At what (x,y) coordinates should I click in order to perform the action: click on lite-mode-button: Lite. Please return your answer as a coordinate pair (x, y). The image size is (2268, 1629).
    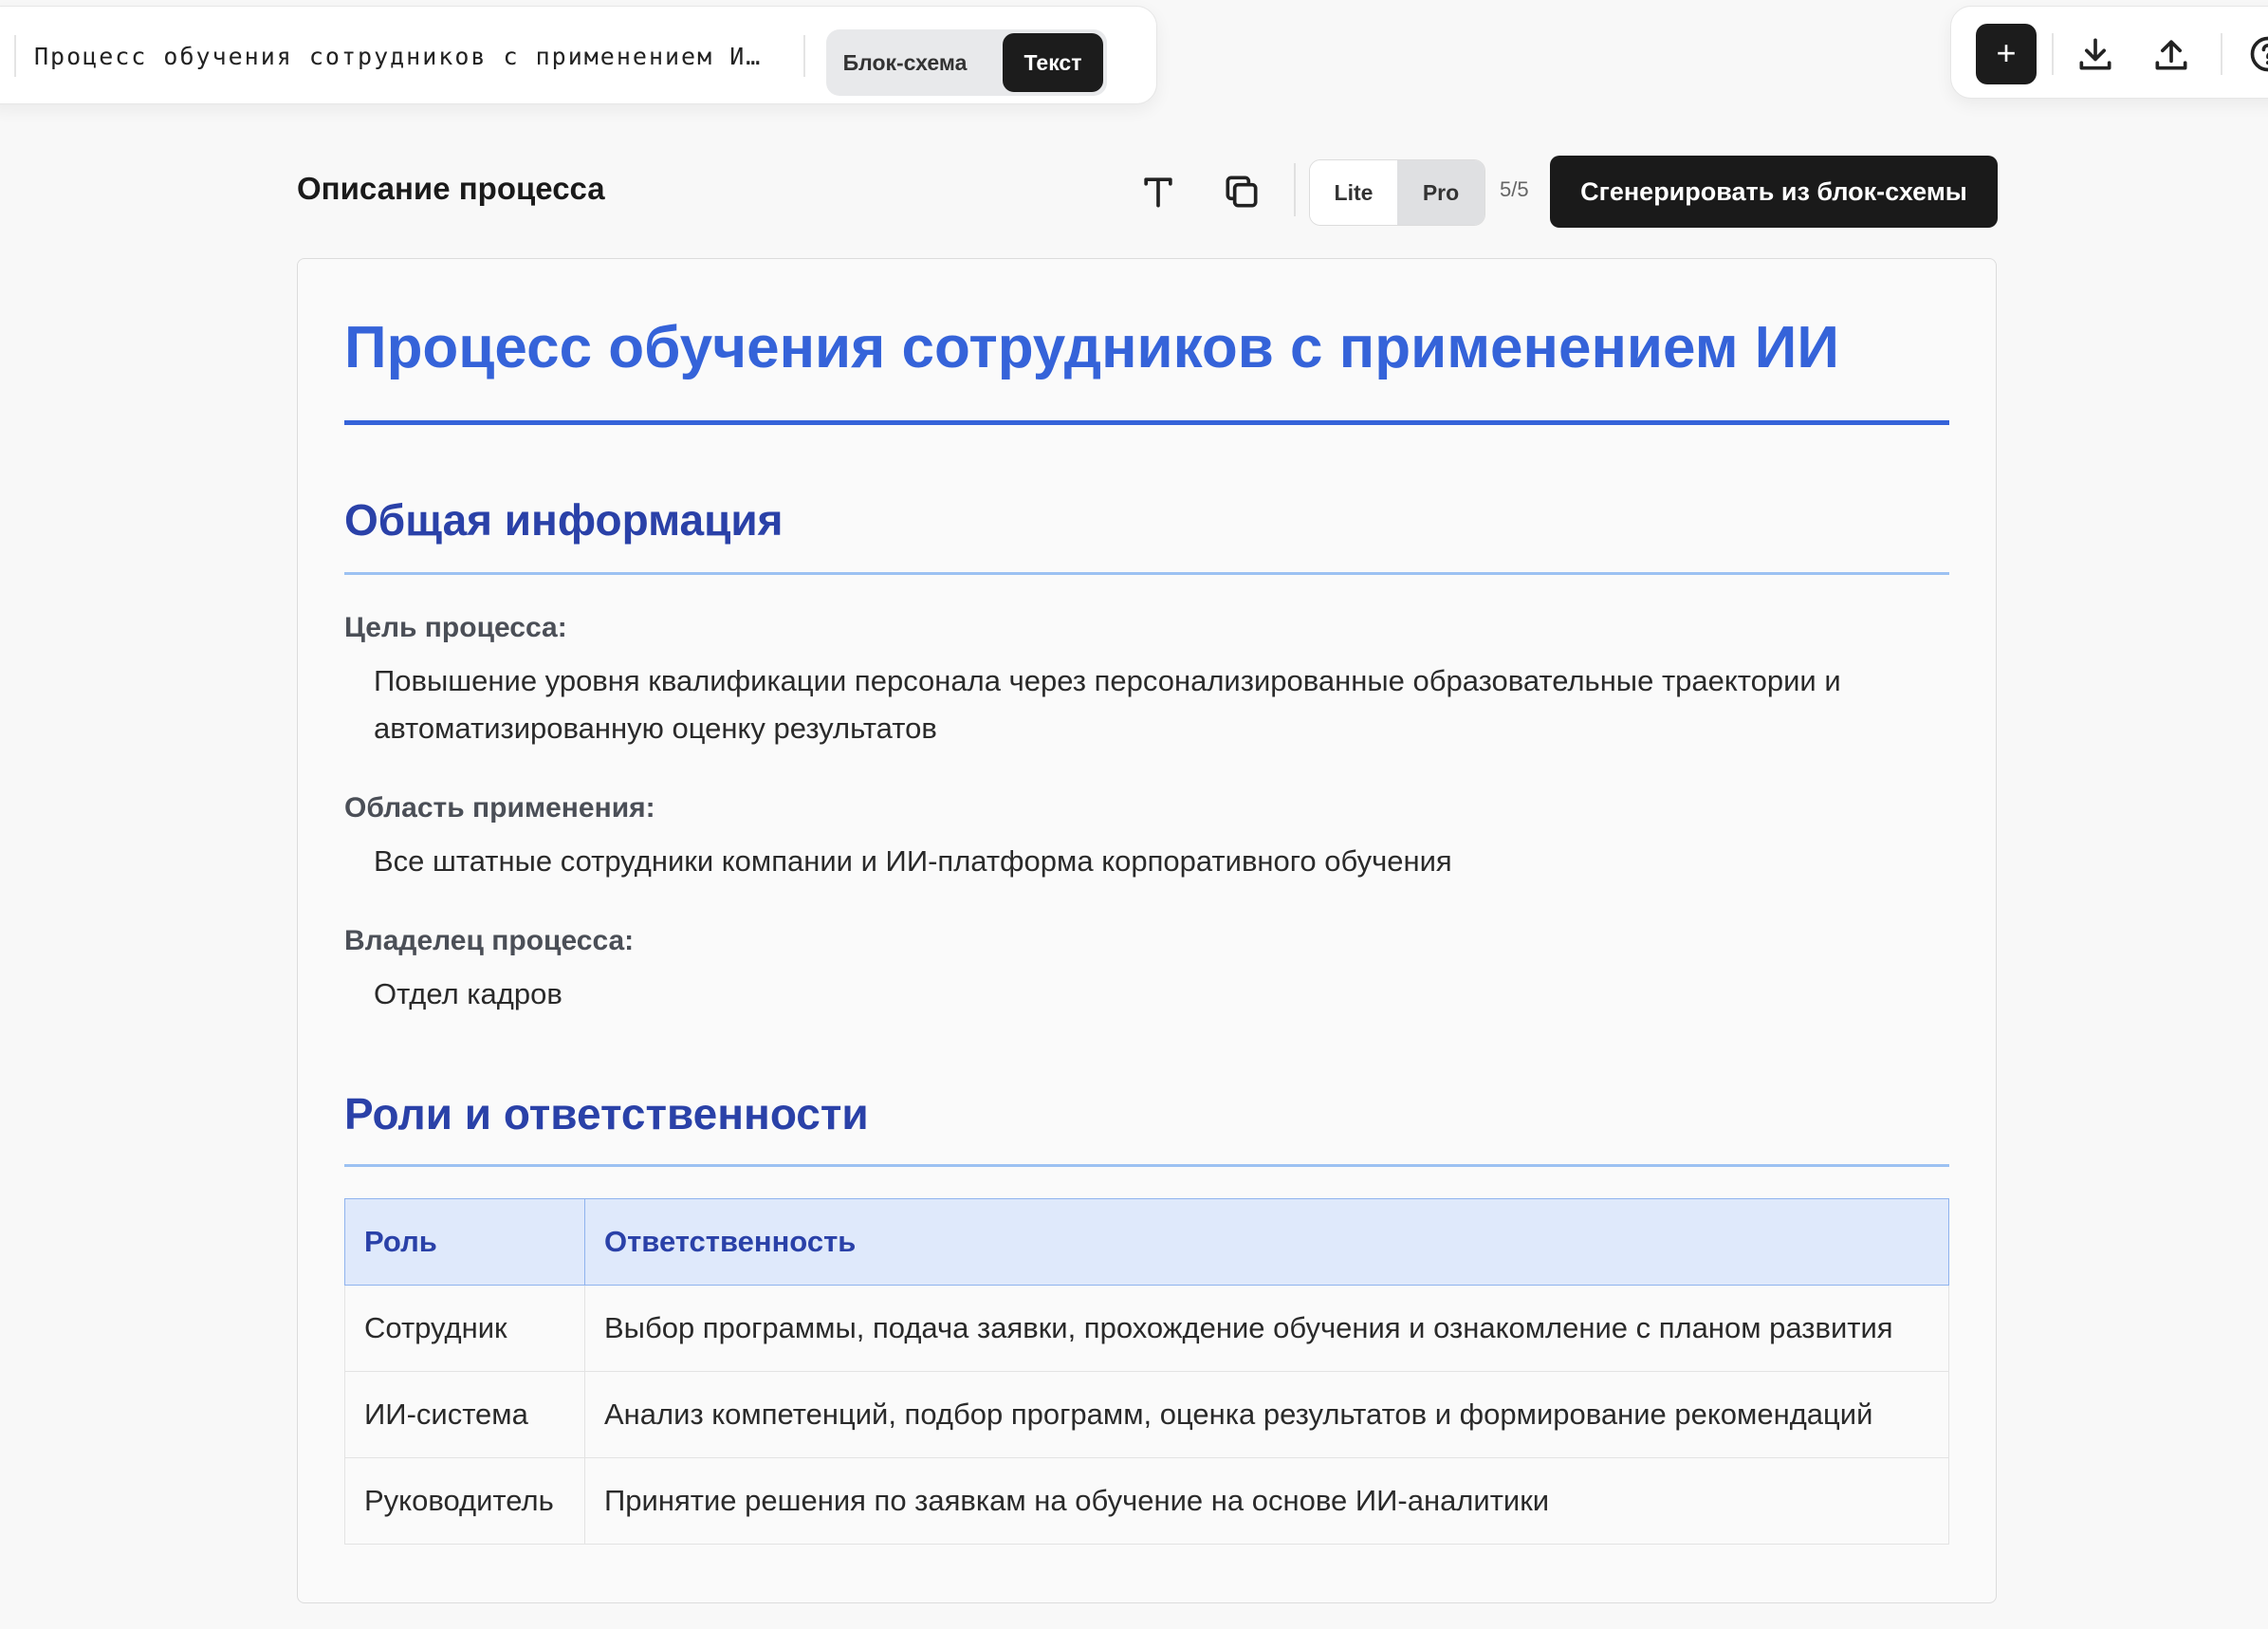
    Looking at the image, I should click on (1353, 192).